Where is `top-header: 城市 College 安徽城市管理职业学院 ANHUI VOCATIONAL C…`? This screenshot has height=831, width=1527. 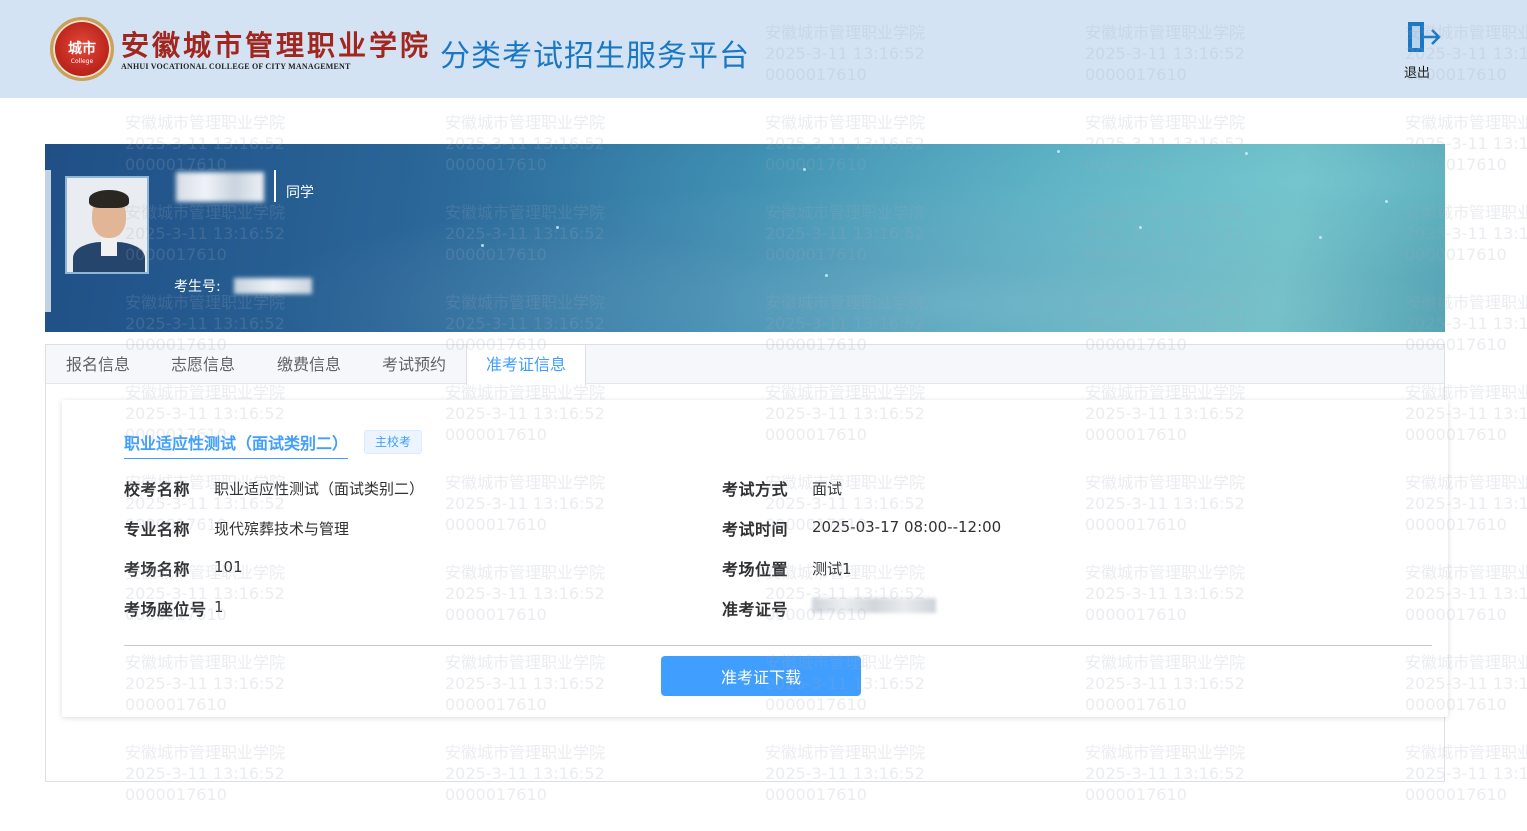 top-header: 城市 College 安徽城市管理职业学院 ANHUI VOCATIONAL C… is located at coordinates (763, 49).